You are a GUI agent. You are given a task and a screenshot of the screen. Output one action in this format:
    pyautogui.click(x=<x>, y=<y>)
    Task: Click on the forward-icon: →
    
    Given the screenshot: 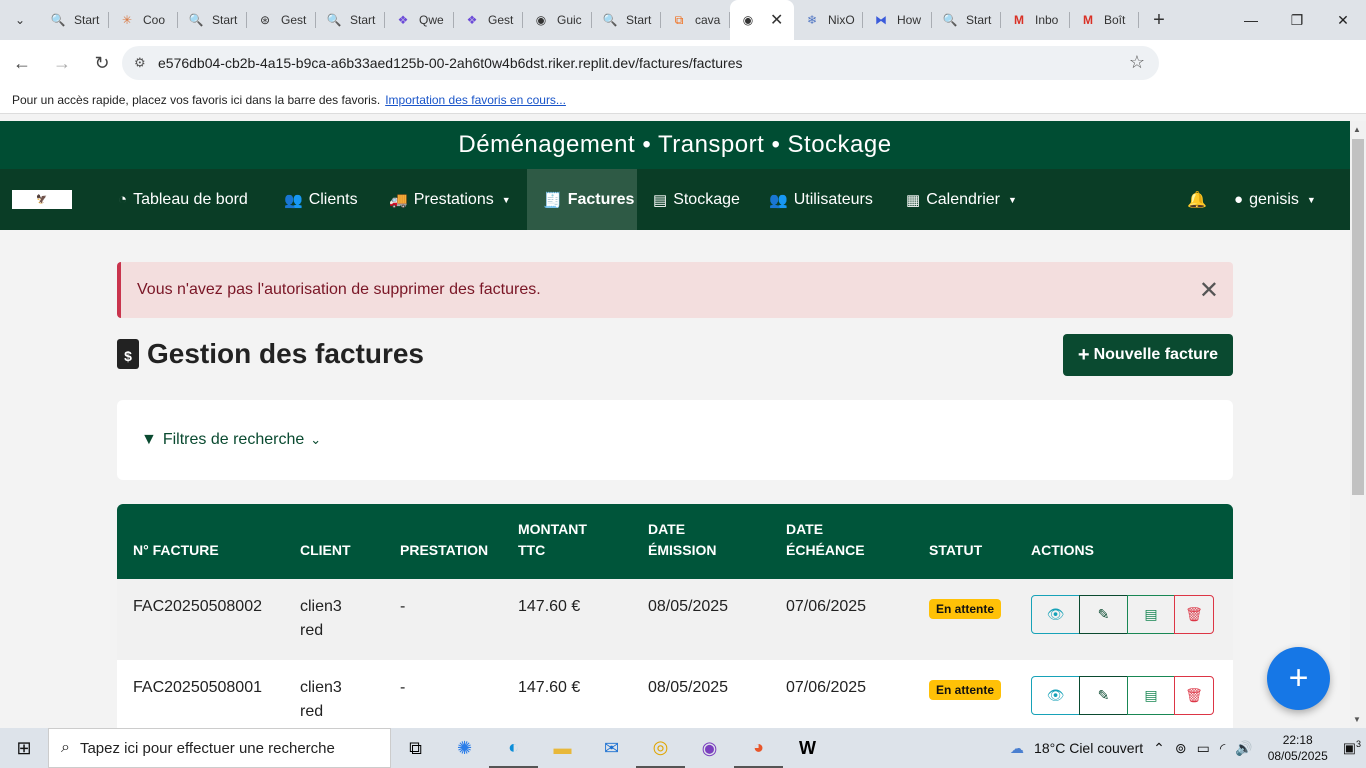 What is the action you would take?
    pyautogui.click(x=62, y=63)
    